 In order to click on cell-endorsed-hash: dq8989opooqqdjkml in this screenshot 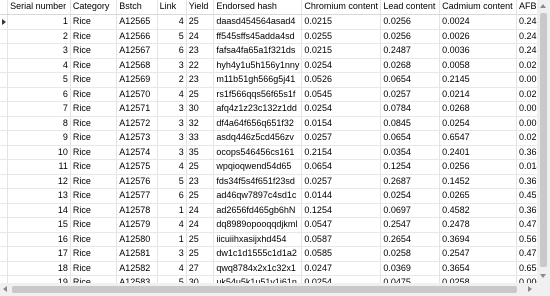, I will do `click(258, 225)`.